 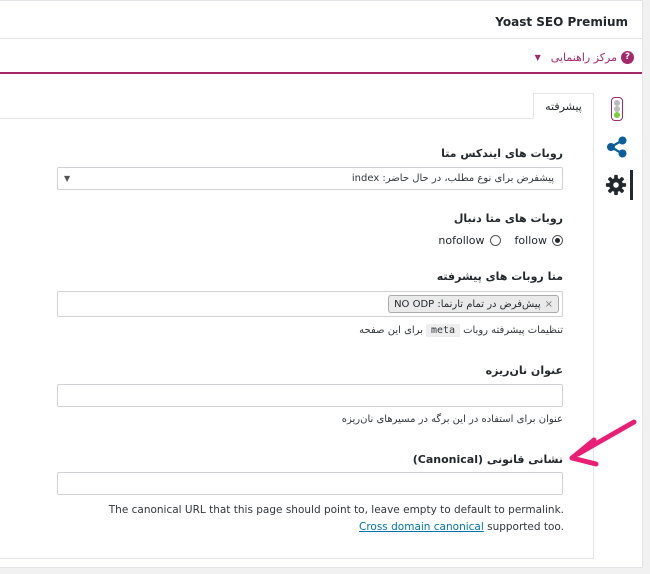 I want to click on gear-icon, so click(x=615, y=185).